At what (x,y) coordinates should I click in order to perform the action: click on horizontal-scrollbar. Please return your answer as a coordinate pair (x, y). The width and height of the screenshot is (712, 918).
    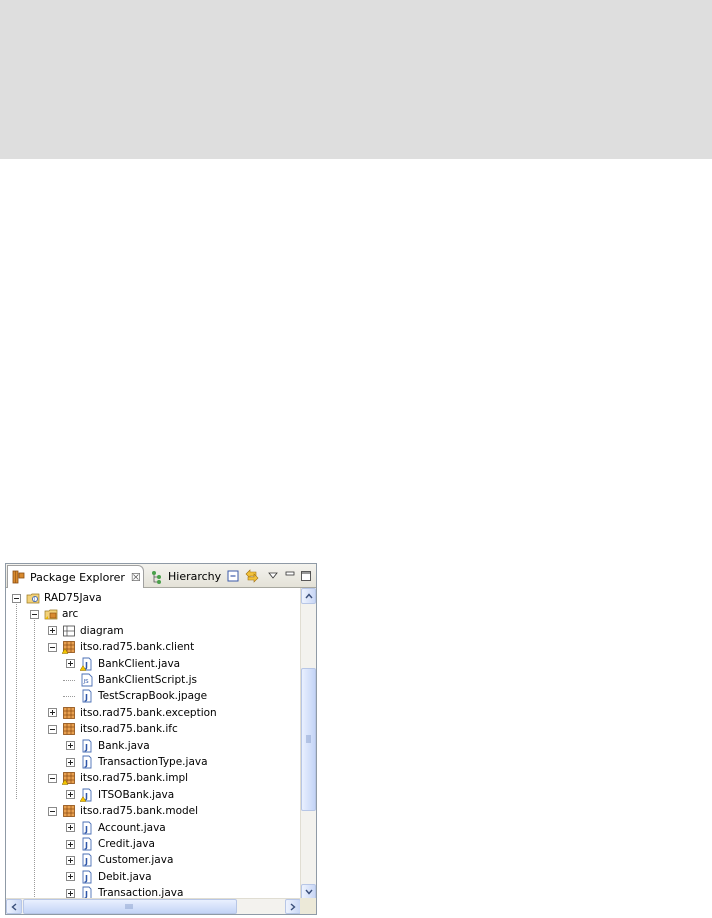
    Looking at the image, I should click on (153, 906).